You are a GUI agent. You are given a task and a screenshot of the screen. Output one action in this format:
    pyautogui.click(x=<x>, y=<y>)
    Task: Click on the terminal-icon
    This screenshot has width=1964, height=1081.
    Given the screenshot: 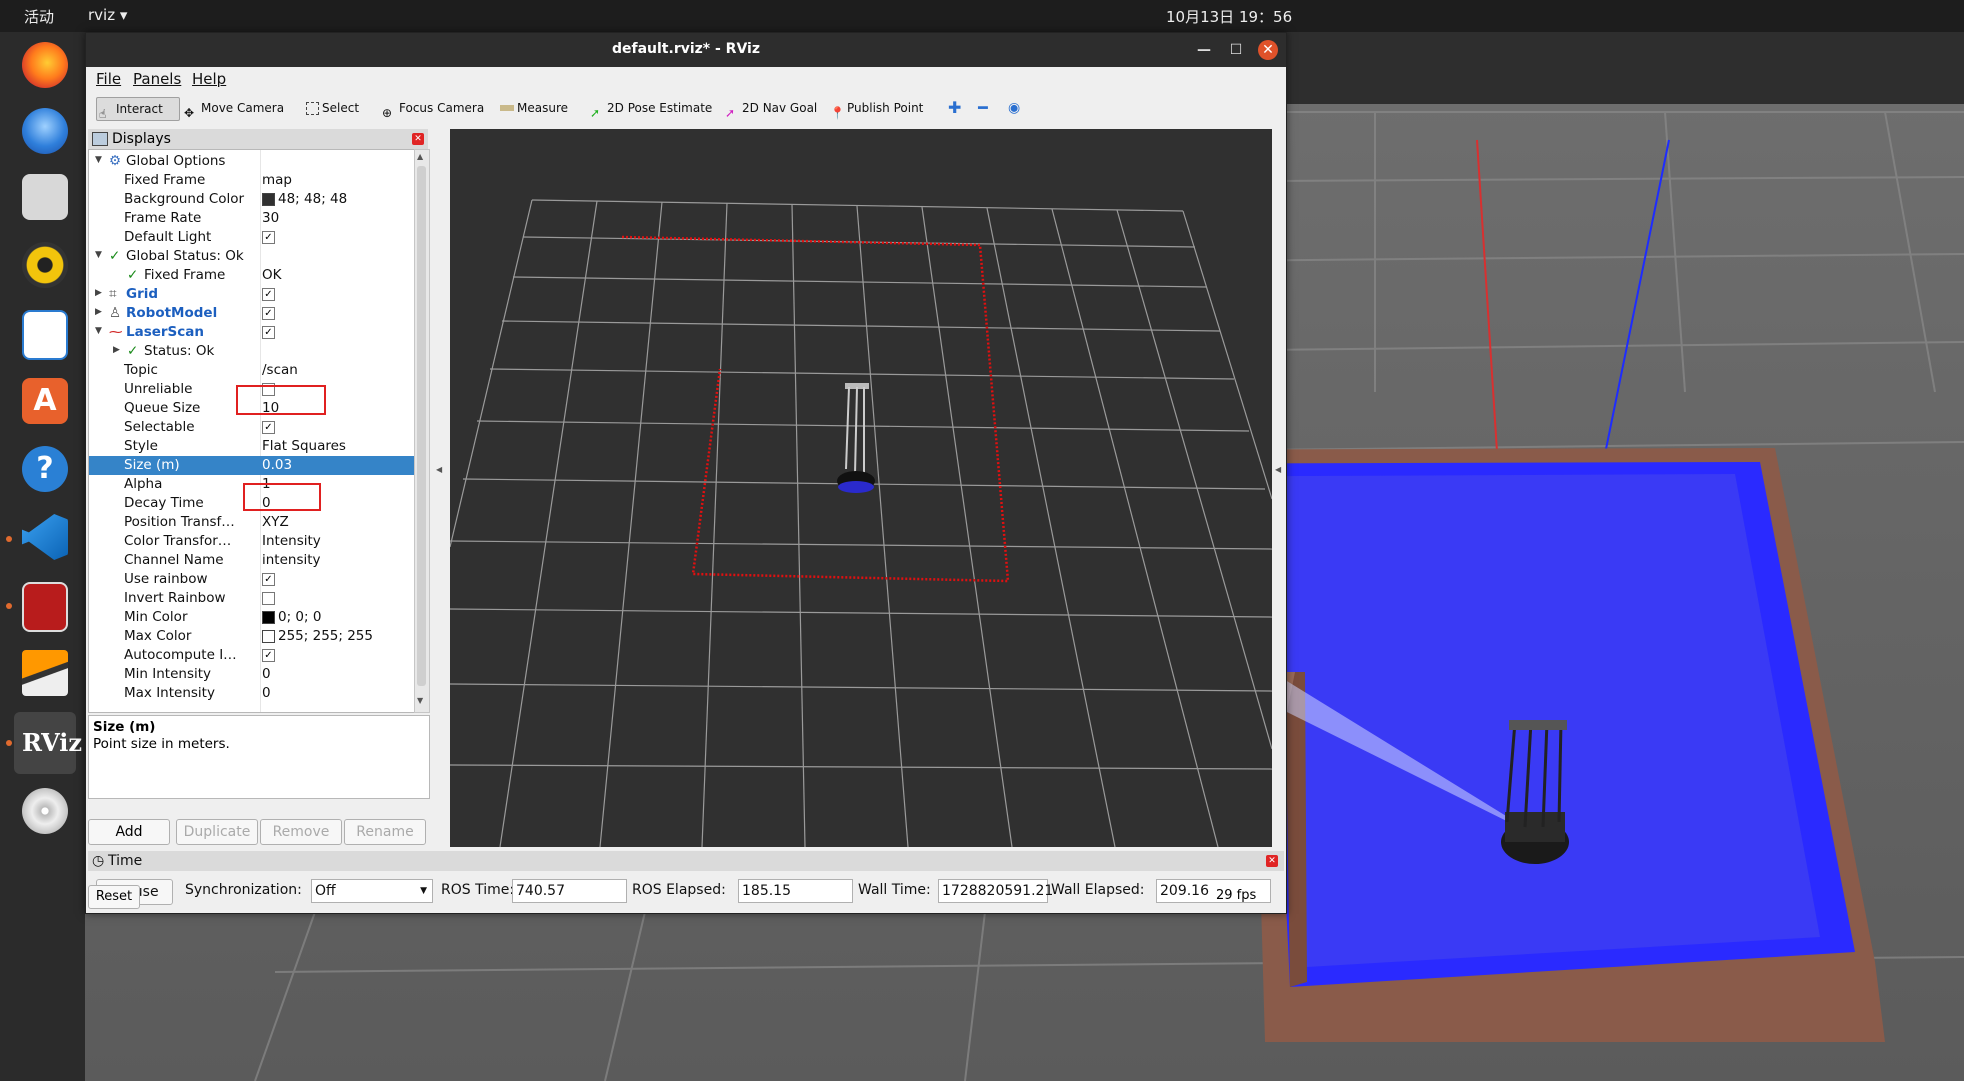 What is the action you would take?
    pyautogui.click(x=45, y=607)
    